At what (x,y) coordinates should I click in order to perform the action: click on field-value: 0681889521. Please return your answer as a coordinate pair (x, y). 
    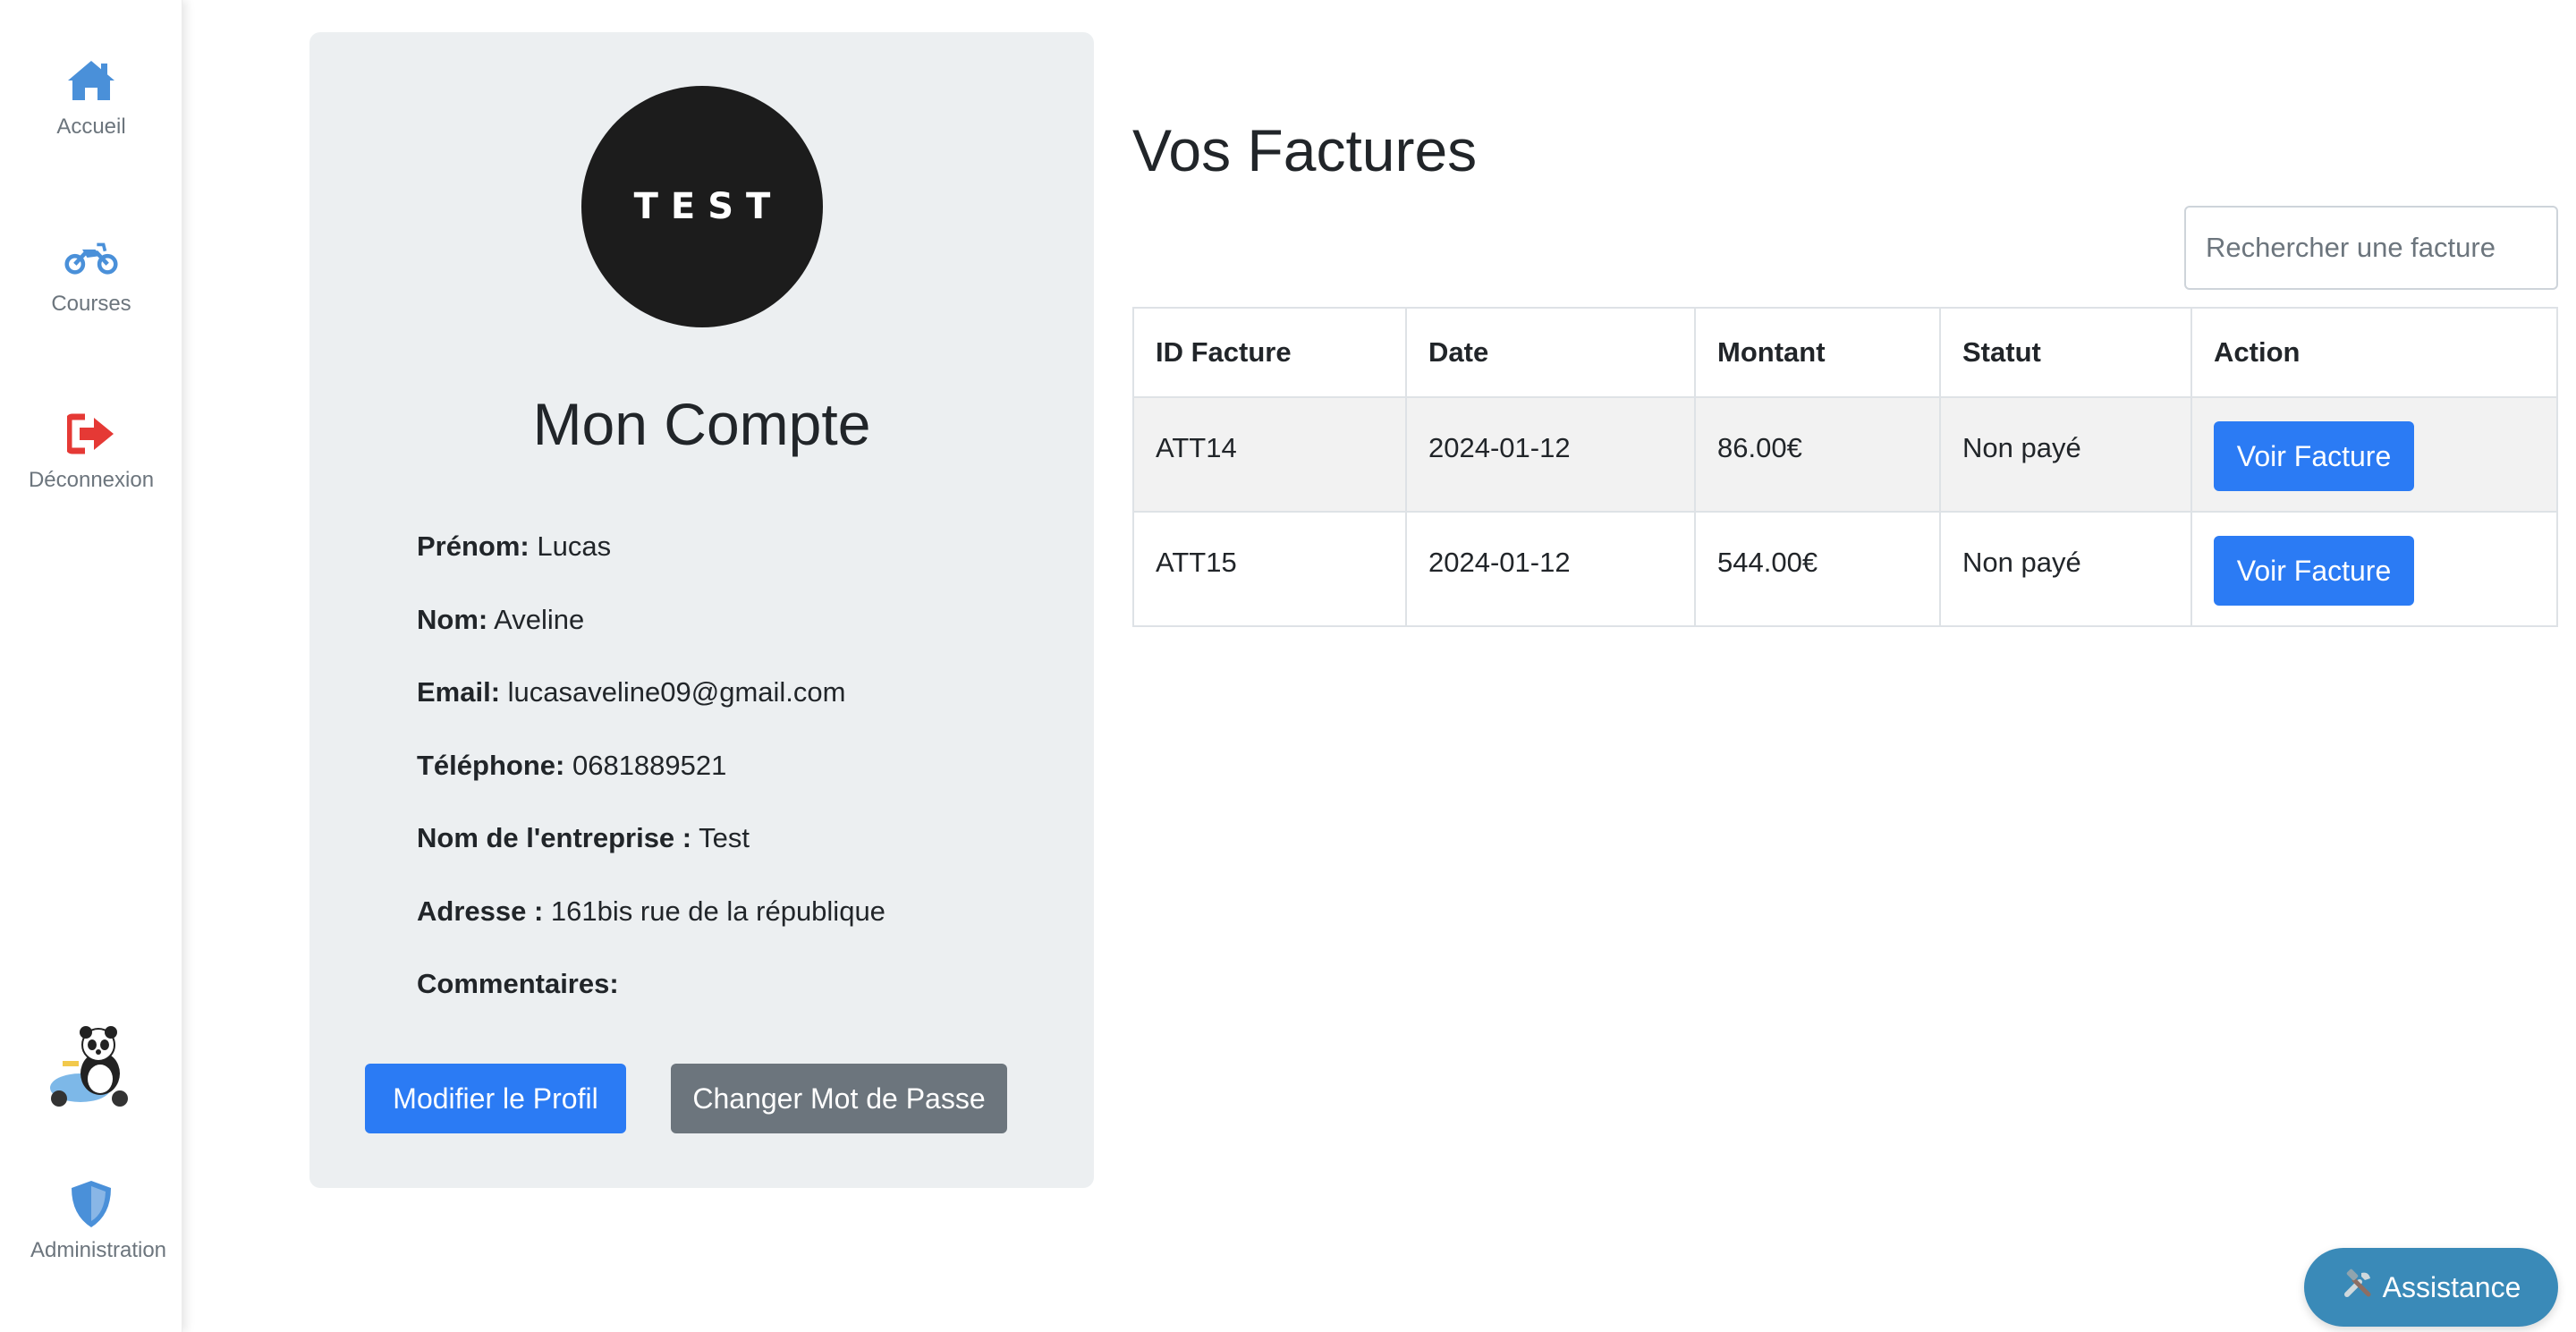
    Looking at the image, I should click on (649, 765).